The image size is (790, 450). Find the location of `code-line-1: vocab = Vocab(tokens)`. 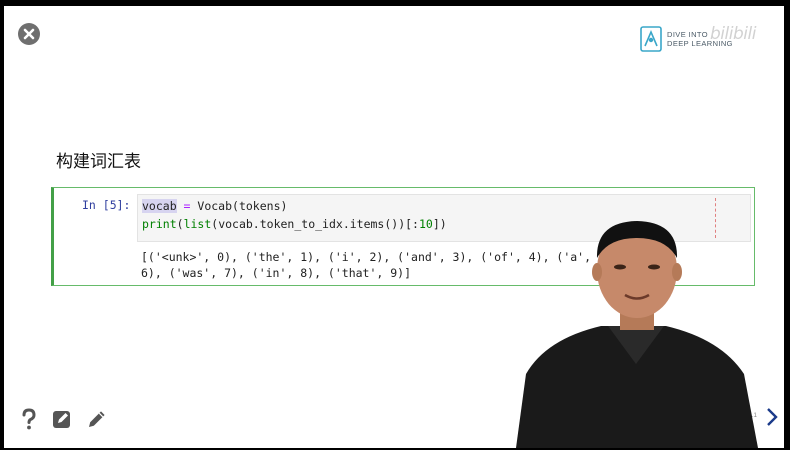

code-line-1: vocab = Vocab(tokens) is located at coordinates (214, 206).